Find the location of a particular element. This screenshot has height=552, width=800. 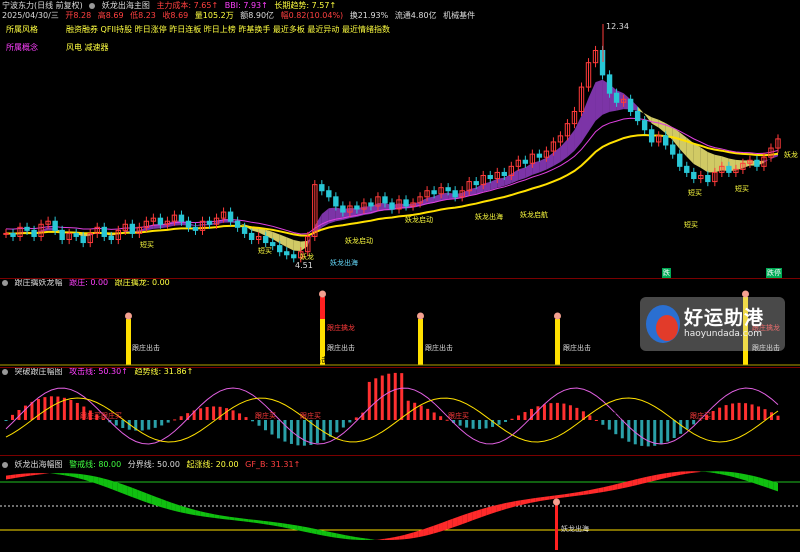

signal-label: 妖龙出海 is located at coordinates (489, 217).